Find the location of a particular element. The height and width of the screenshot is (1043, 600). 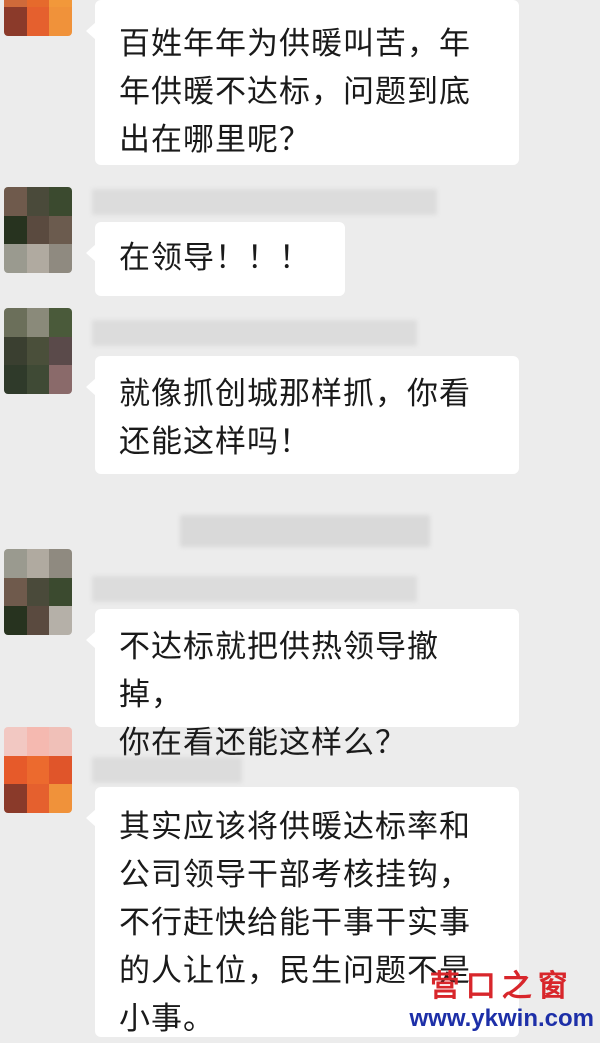

message-bubble: 在领导！！！ is located at coordinates (215, 259).